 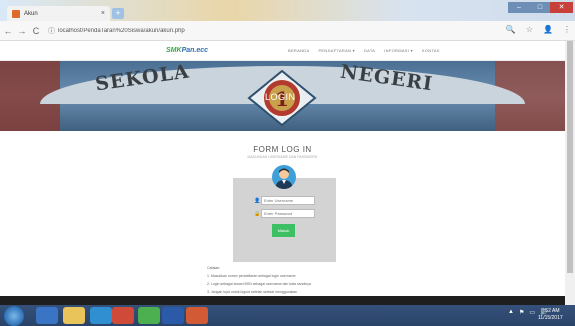 I want to click on hero-title: LOGIN, so click(x=280, y=97).